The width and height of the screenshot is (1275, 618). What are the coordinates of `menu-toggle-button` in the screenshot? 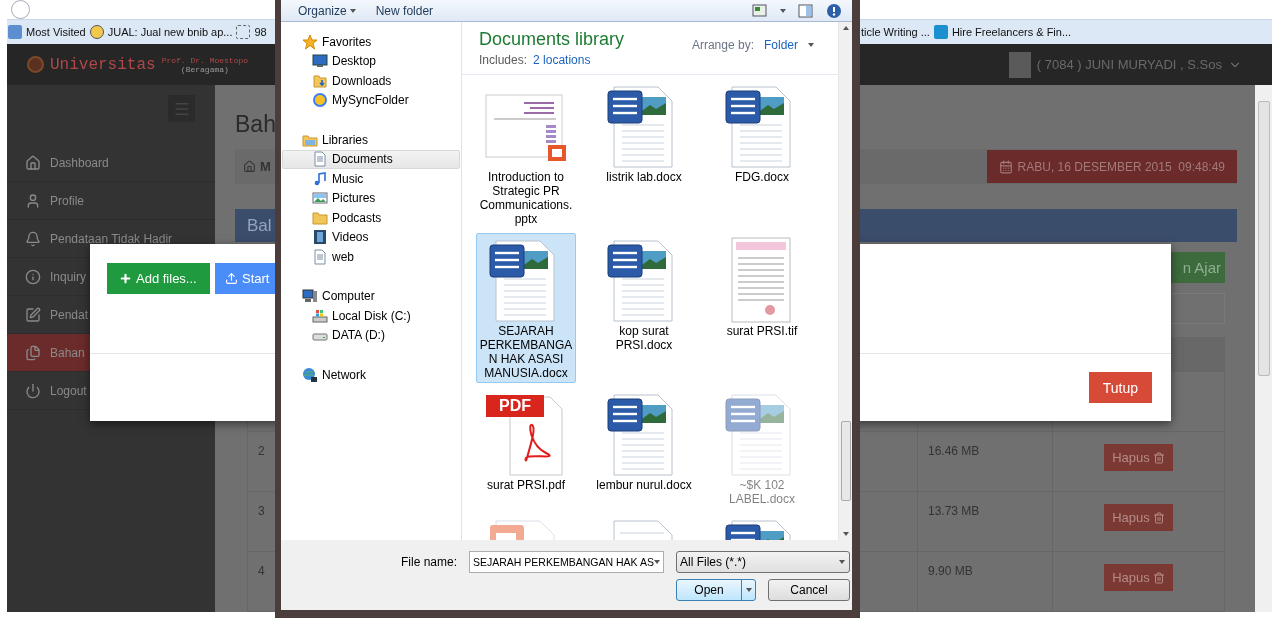 It's located at (181, 108).